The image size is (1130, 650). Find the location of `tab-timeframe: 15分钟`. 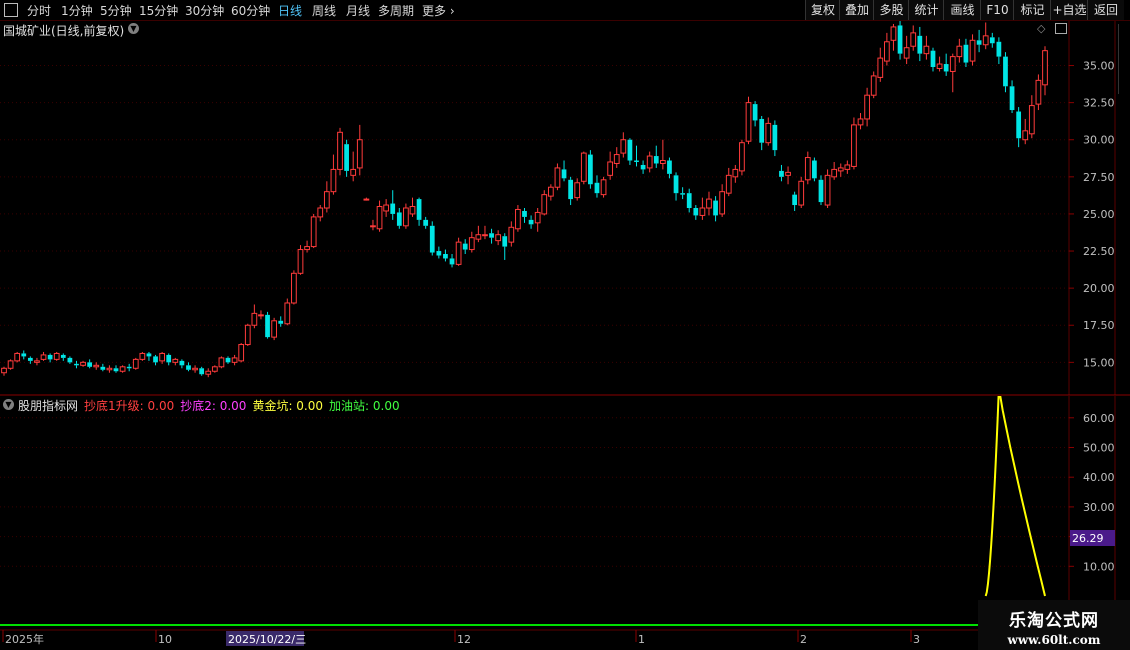

tab-timeframe: 15分钟 is located at coordinates (158, 10).